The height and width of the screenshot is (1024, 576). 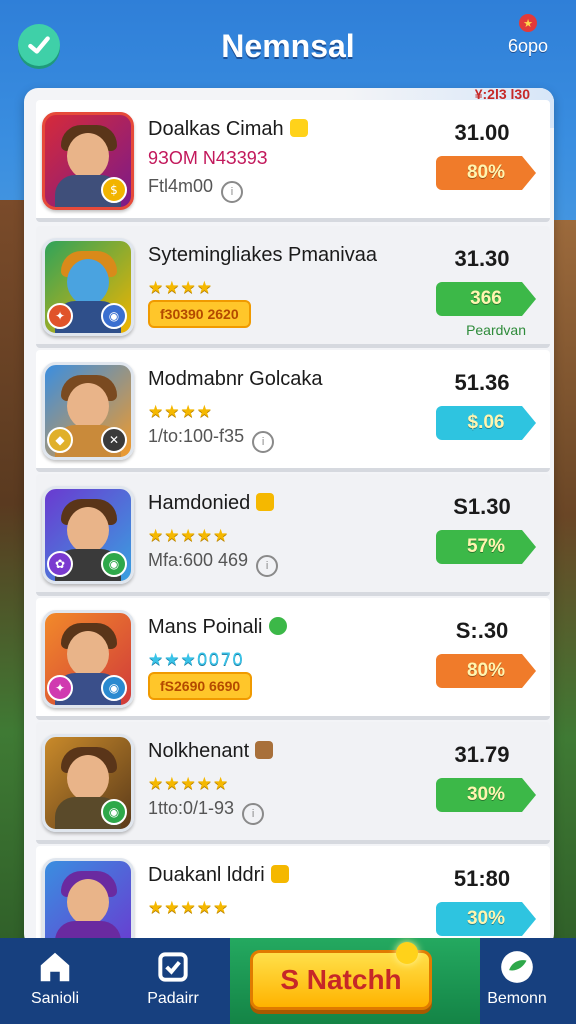 I want to click on item-name-text: Mans Poinali, so click(x=205, y=627).